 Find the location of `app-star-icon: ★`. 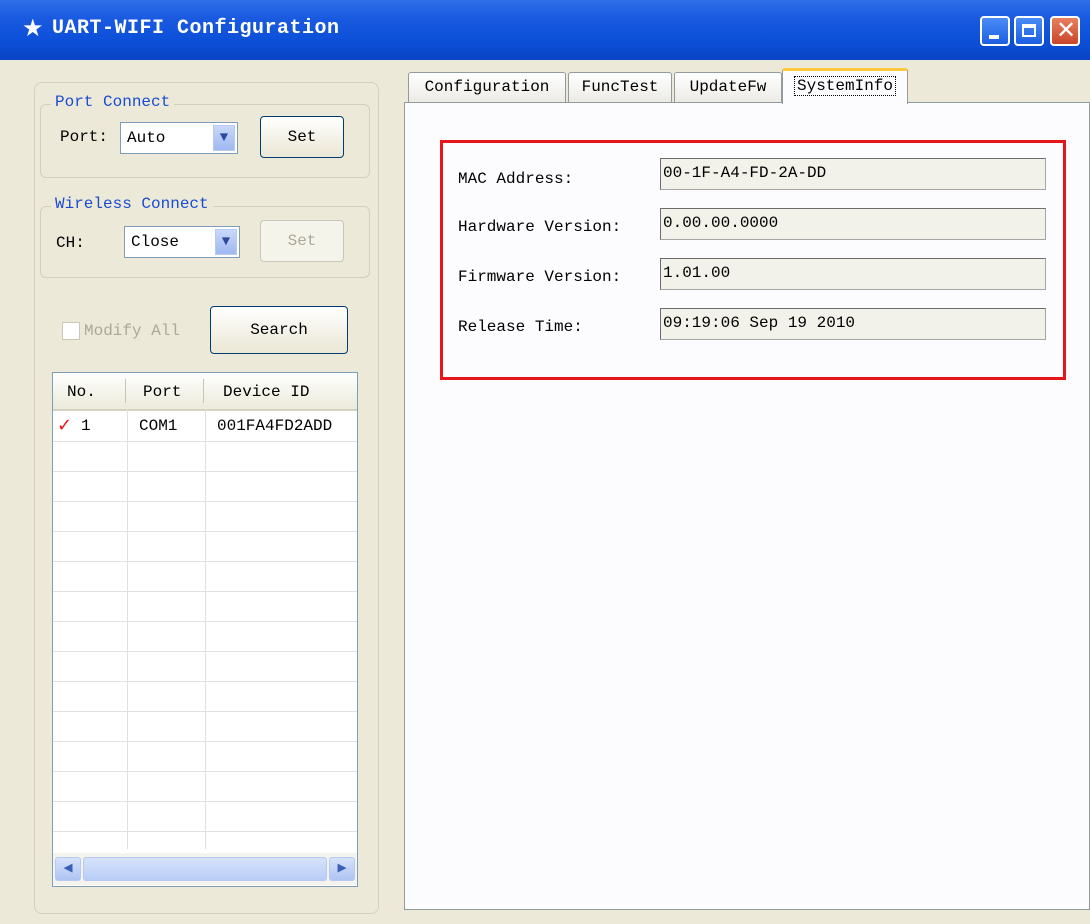

app-star-icon: ★ is located at coordinates (33, 28).